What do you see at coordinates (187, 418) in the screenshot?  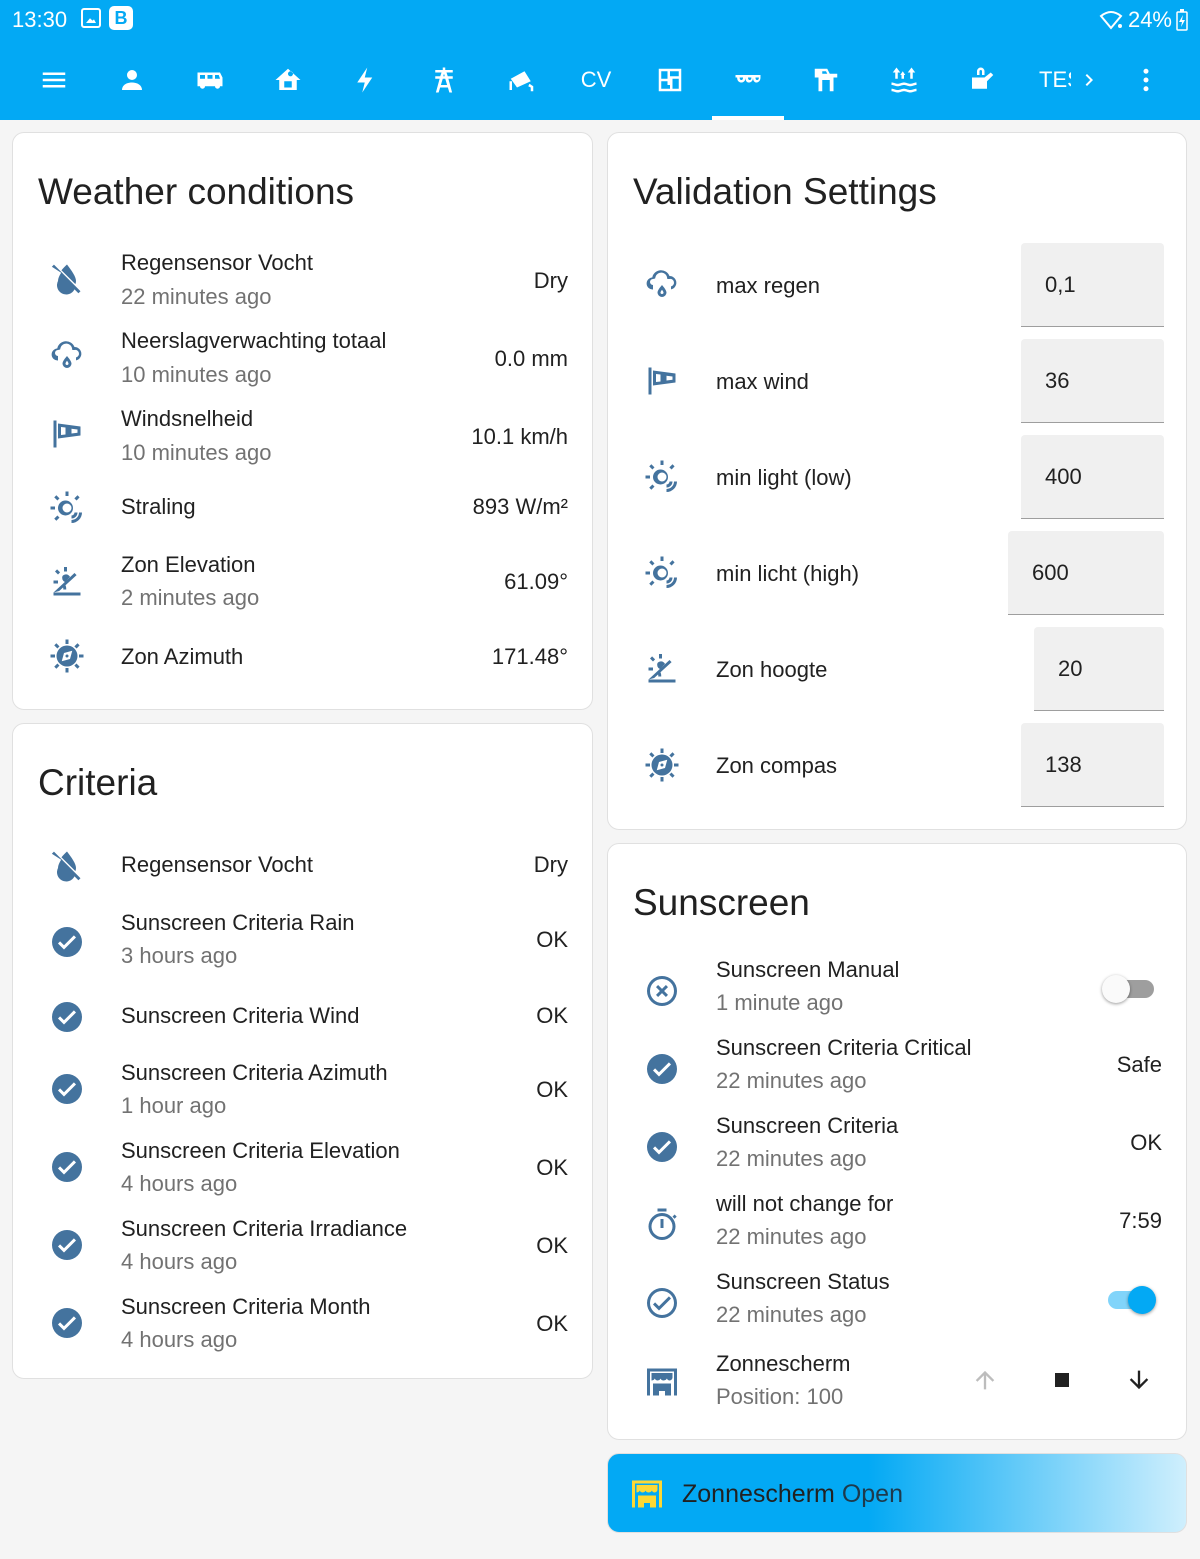 I see `entity-name: Windsnelheid` at bounding box center [187, 418].